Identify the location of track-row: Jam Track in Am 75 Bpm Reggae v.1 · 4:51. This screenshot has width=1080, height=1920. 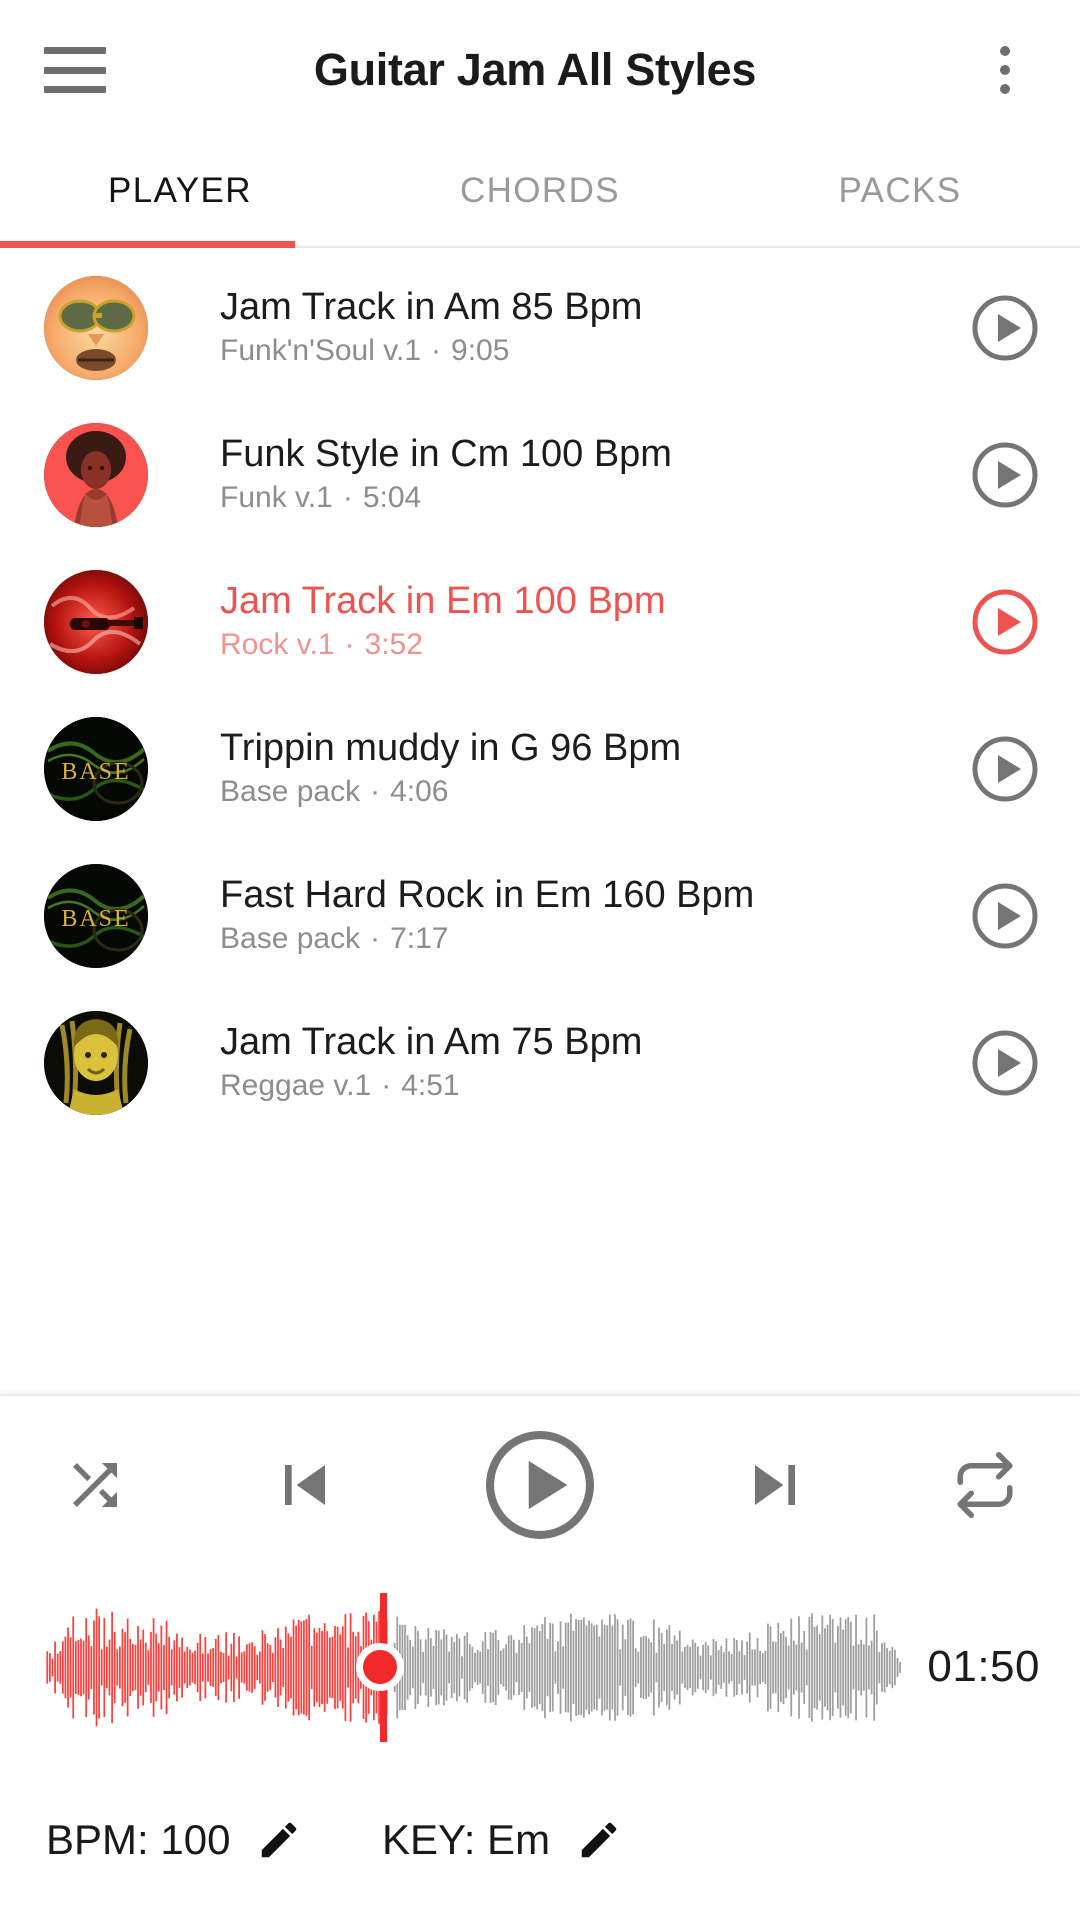
(540, 1062).